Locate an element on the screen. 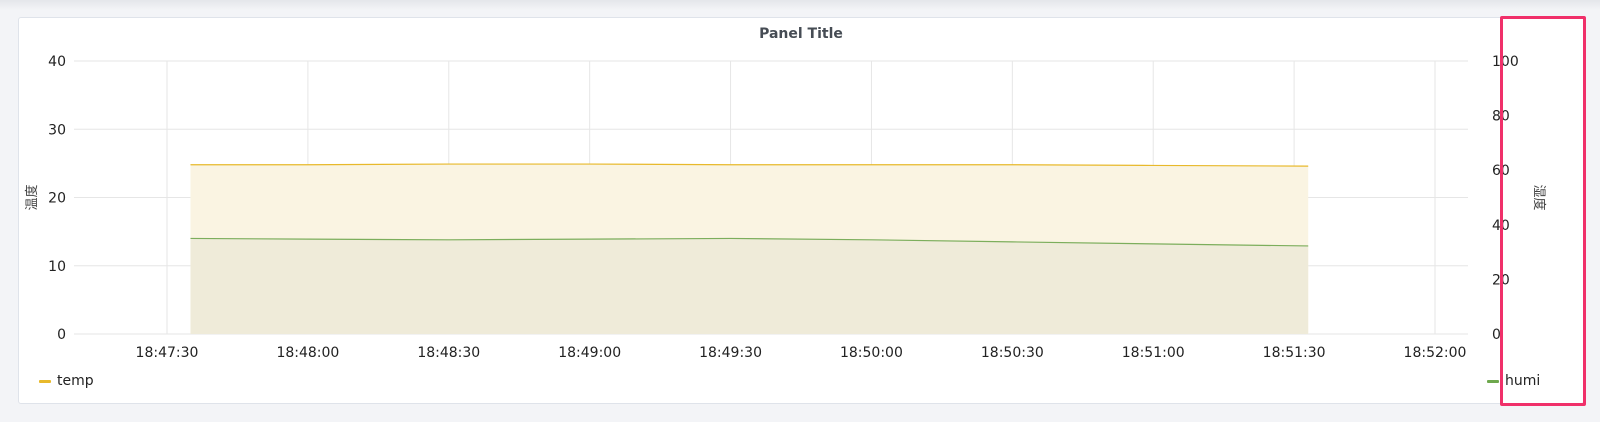  x-tick-label: 18:50:30 is located at coordinates (1012, 353).